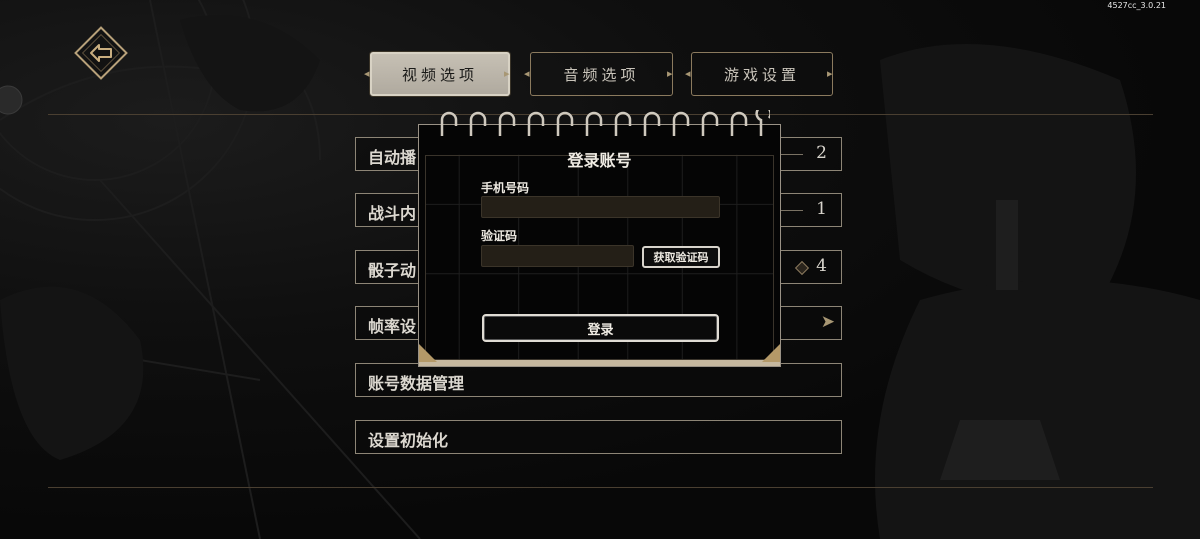 The width and height of the screenshot is (1200, 539). What do you see at coordinates (600, 207) in the screenshot?
I see `phone-input` at bounding box center [600, 207].